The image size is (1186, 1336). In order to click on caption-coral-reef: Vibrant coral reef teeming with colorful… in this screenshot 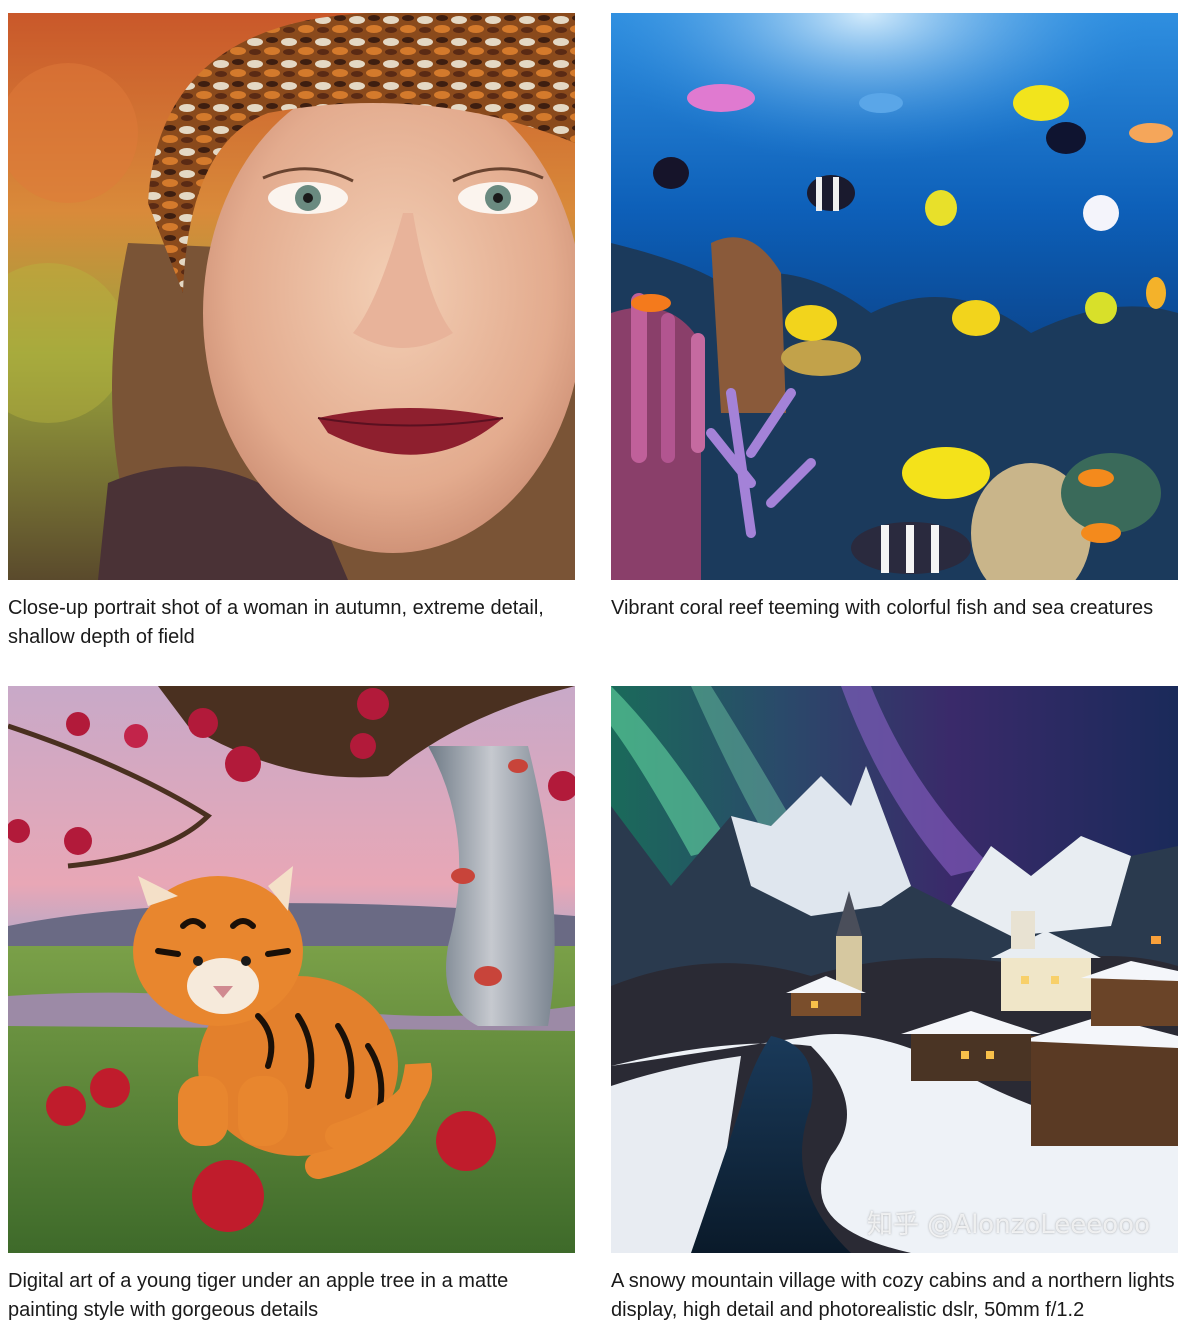, I will do `click(882, 608)`.